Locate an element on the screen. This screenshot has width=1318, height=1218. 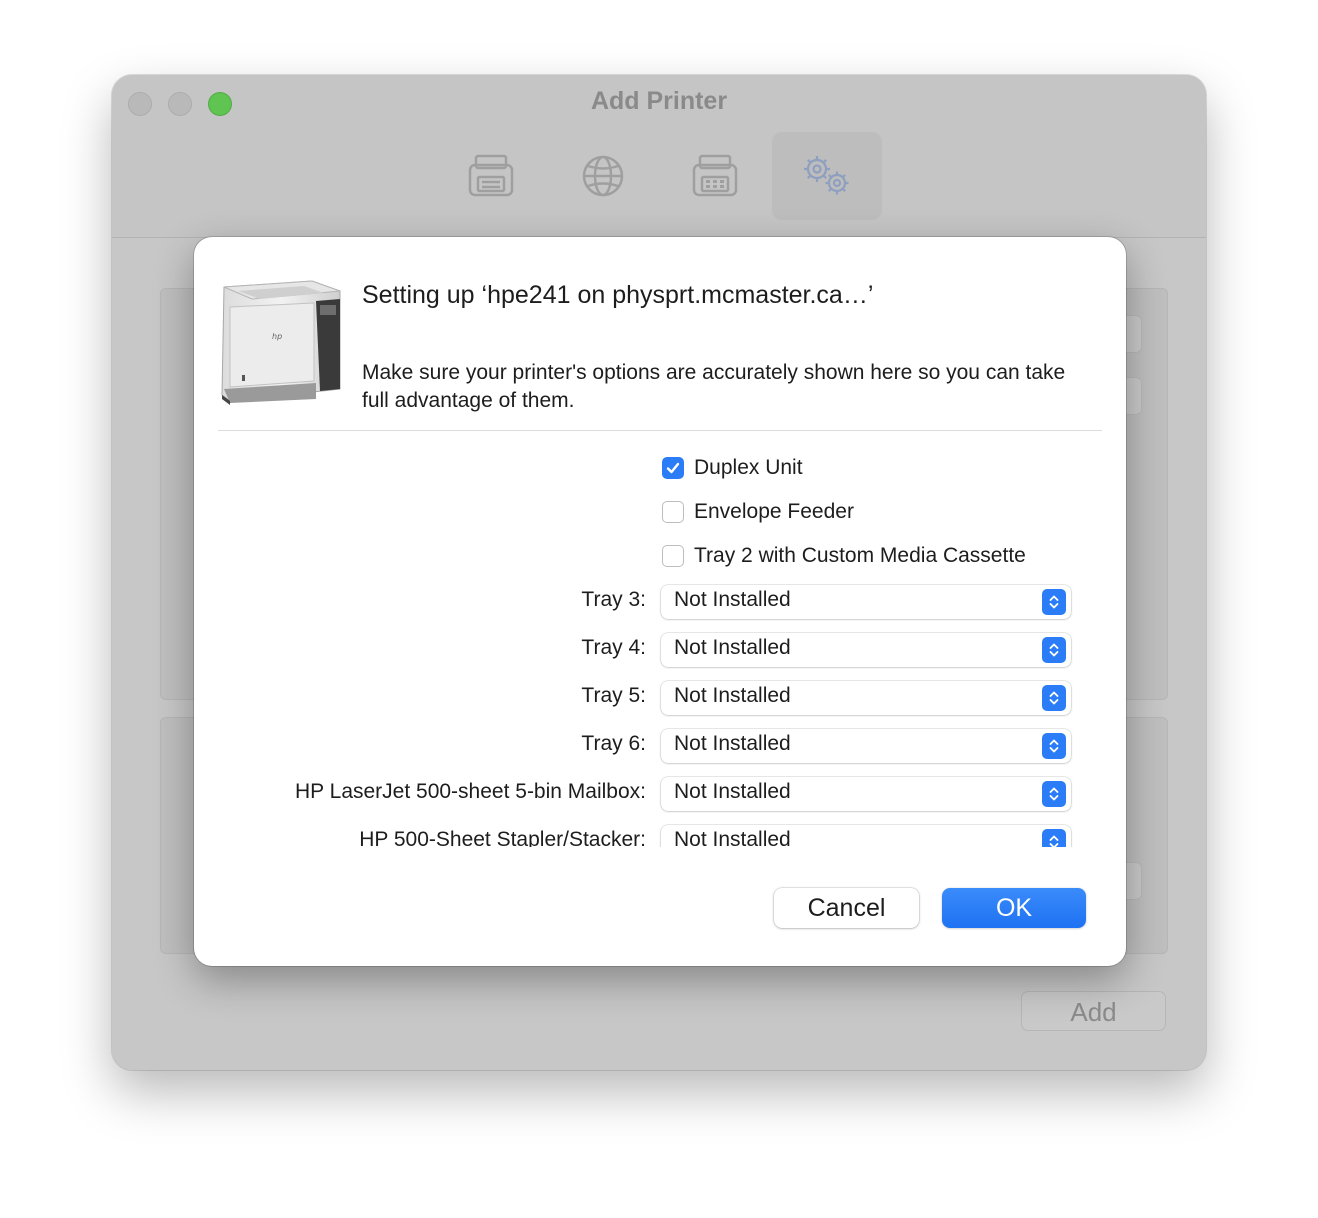
tray-2-cassette-option: Tray 2 with Custom Media Cassette is located at coordinates (844, 556).